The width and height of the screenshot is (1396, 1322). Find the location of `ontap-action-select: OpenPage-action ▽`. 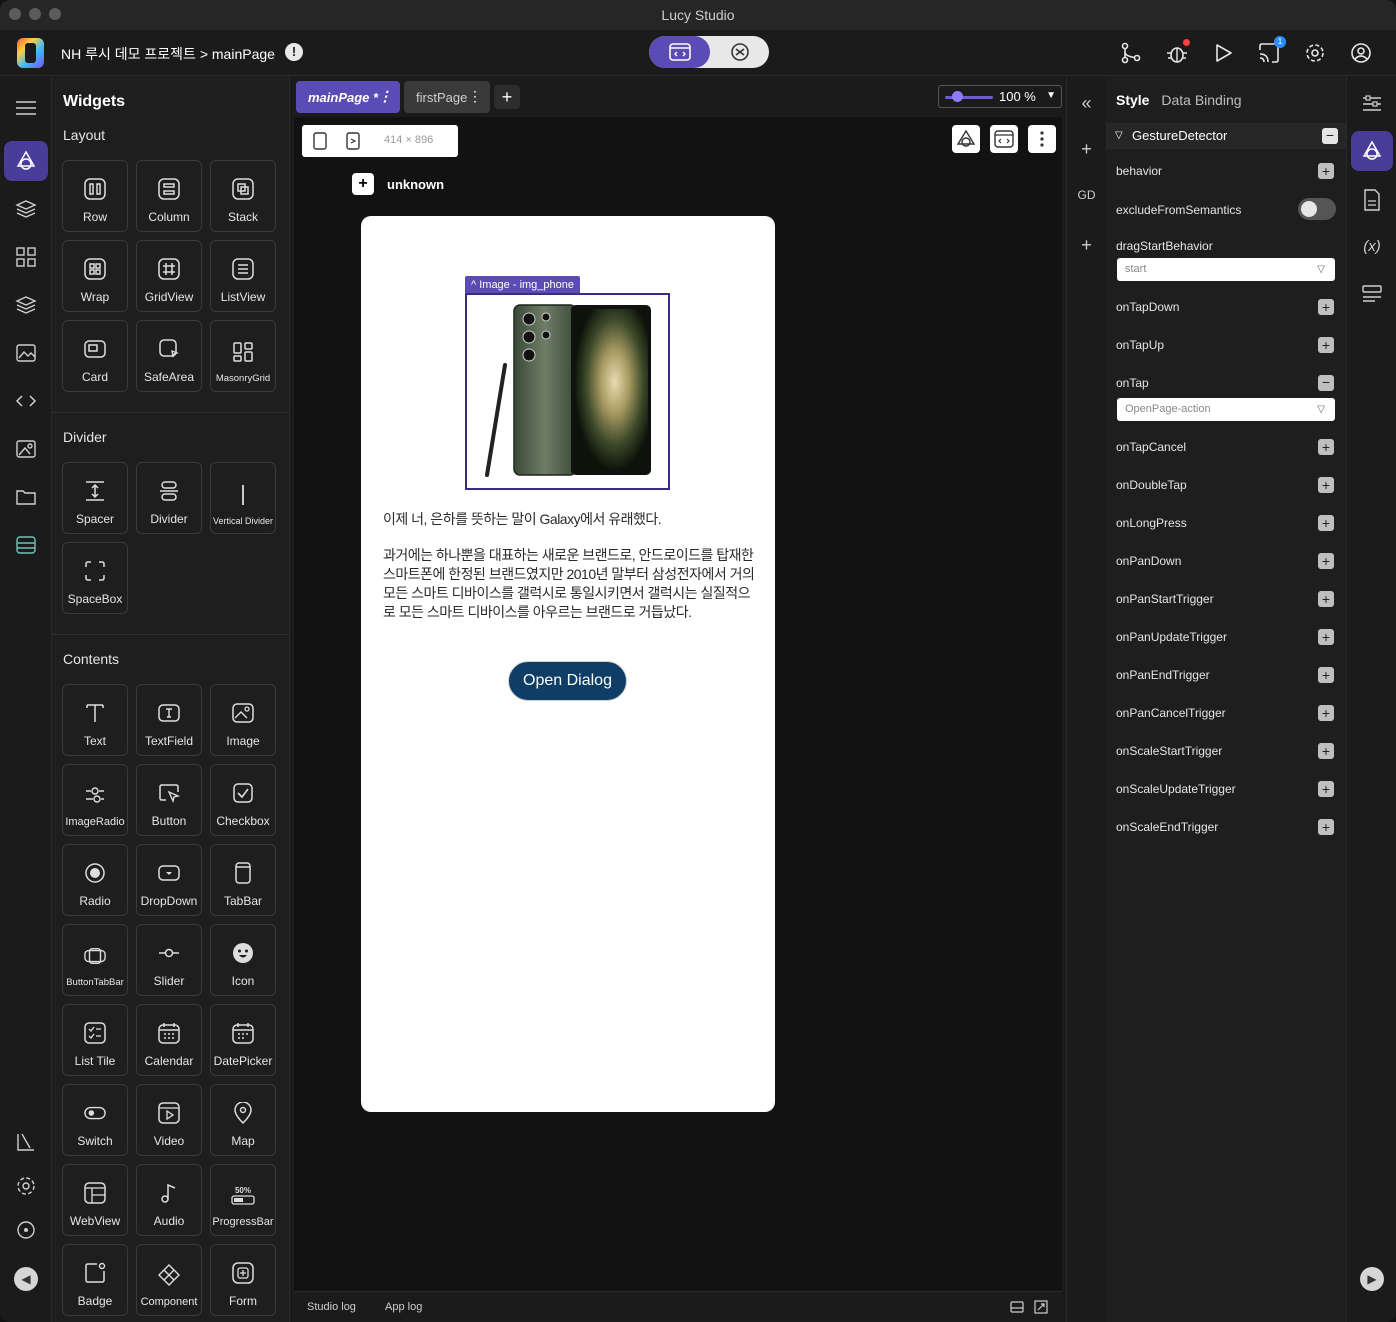

ontap-action-select: OpenPage-action ▽ is located at coordinates (1226, 409).